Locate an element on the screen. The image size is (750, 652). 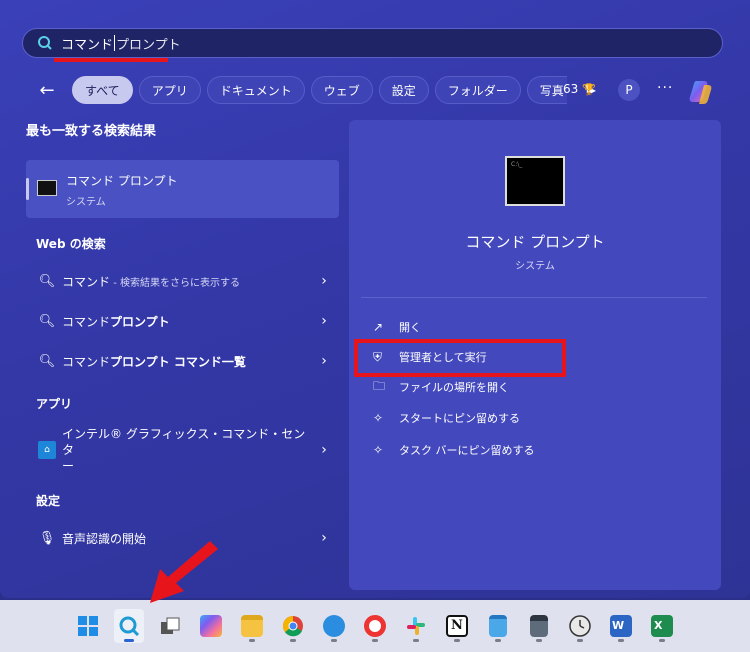
action-label: スタートにピン留めする is located at coordinates (459, 418).